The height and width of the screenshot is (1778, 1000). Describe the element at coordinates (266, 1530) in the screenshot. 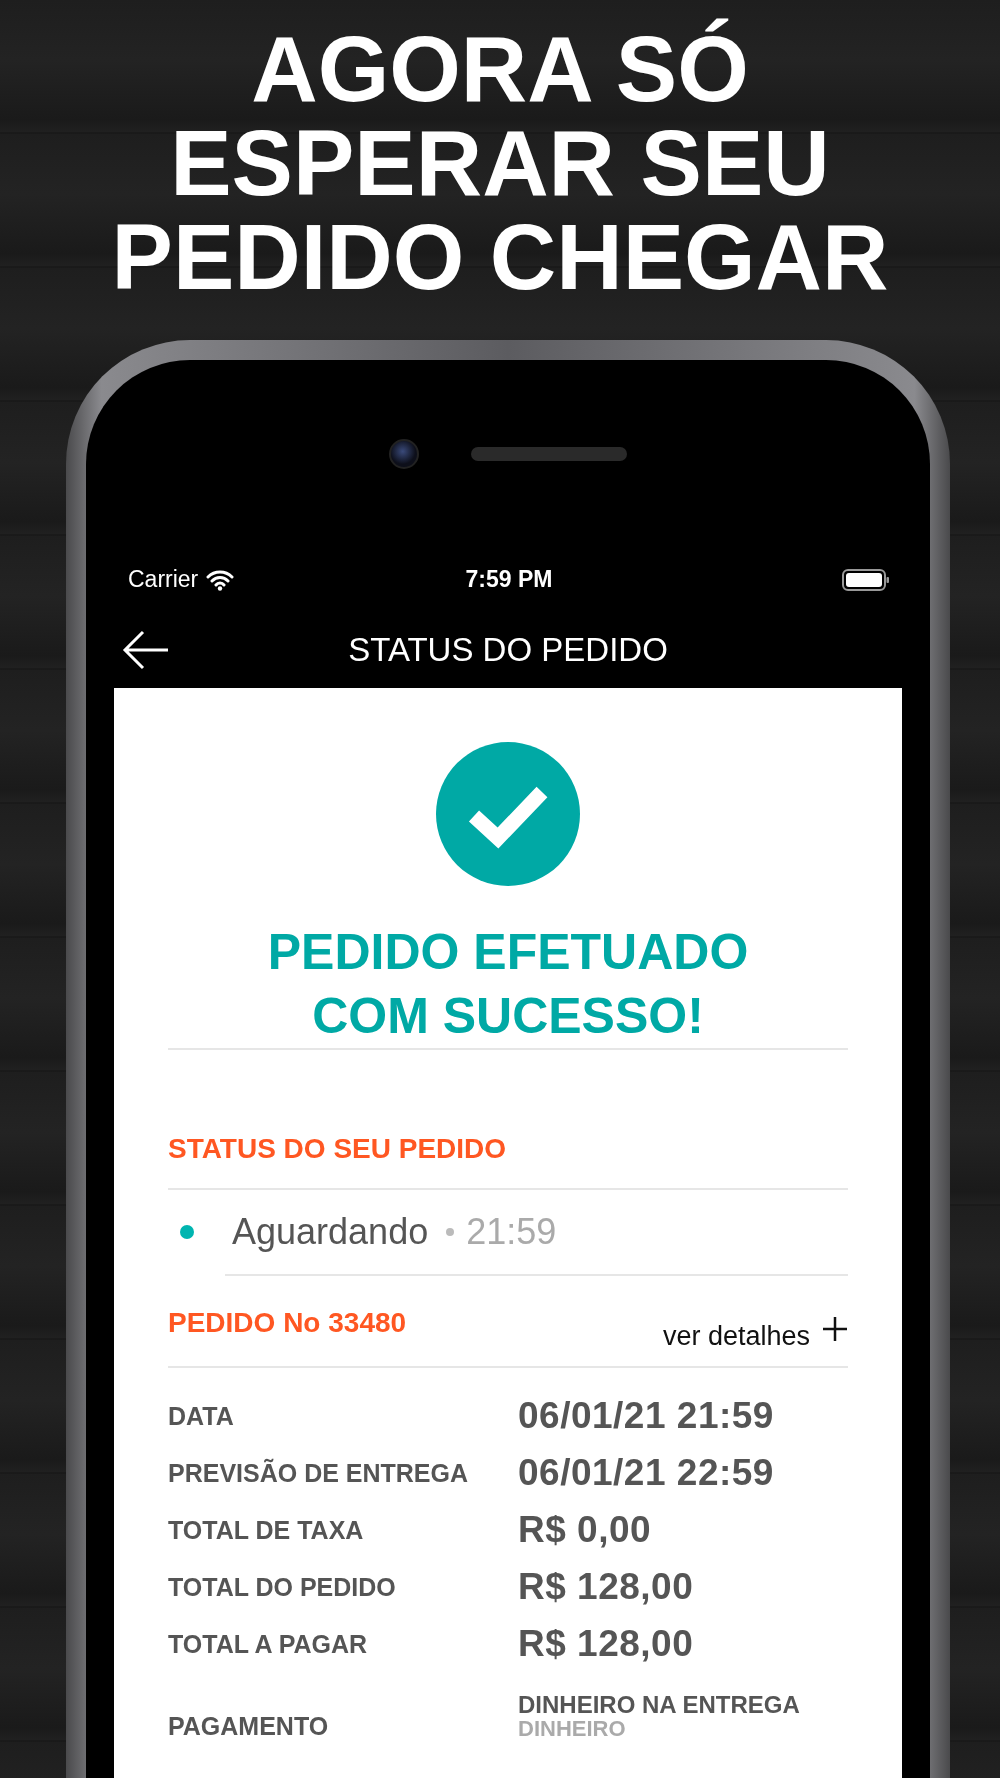

I see `detail-label: TOTAL DE TAXA` at that location.